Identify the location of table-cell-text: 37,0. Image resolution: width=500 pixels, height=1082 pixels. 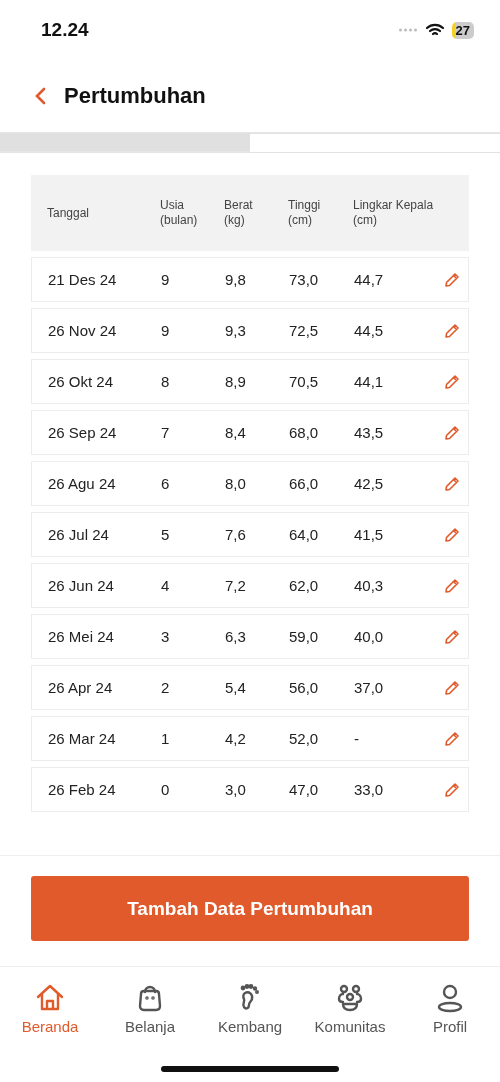
(369, 687).